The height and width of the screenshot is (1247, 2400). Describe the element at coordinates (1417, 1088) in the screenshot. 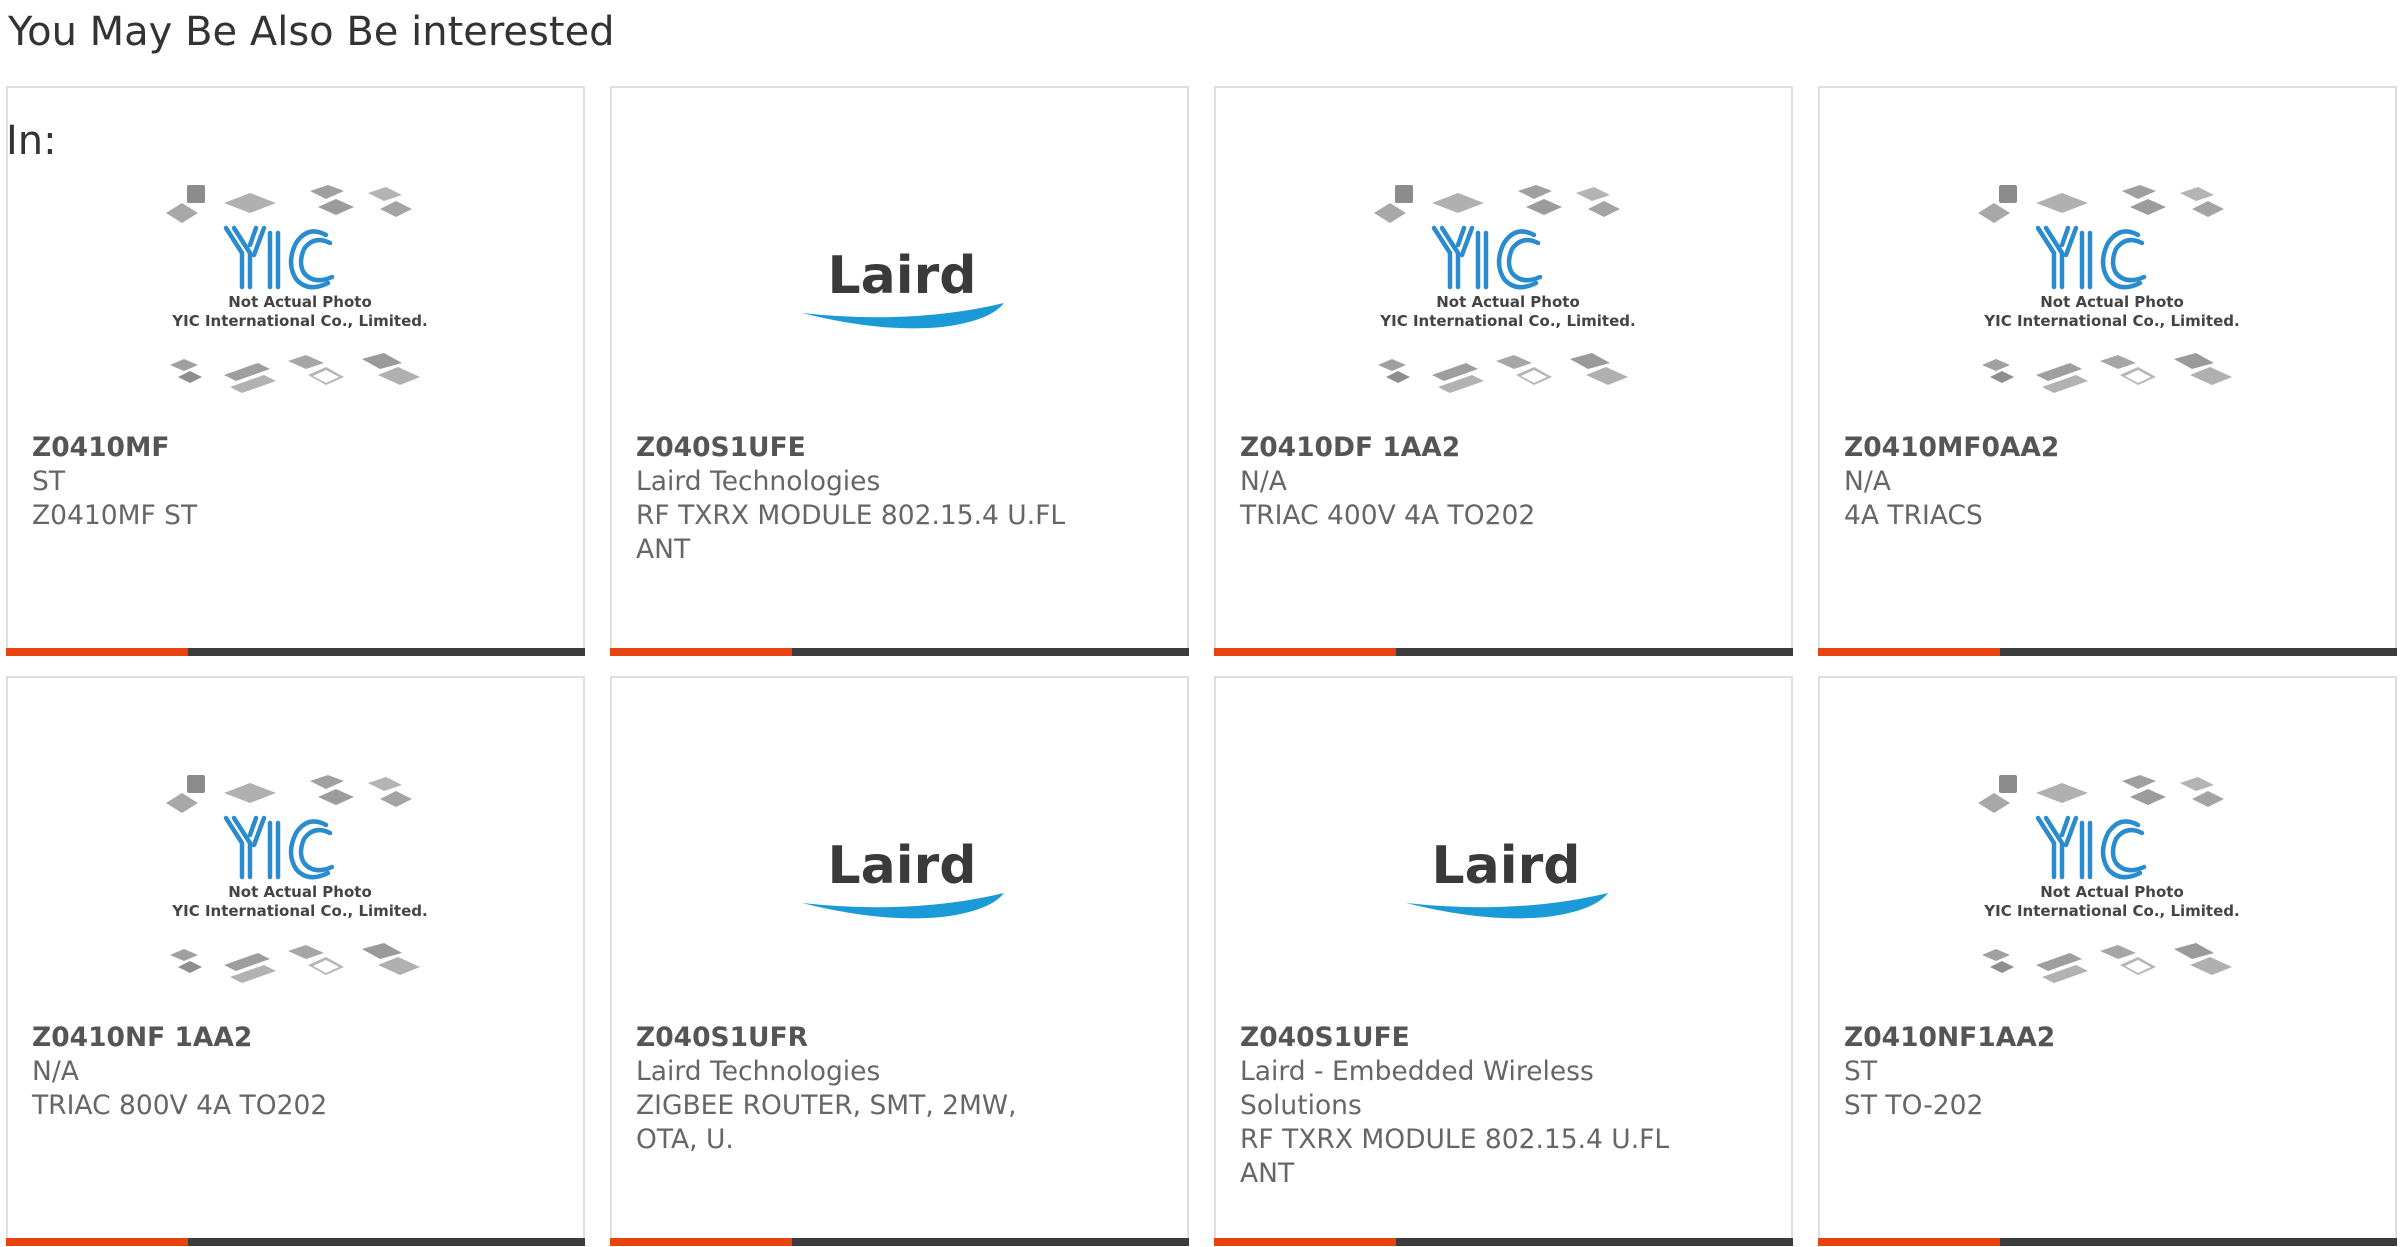

I see `manufacturer-name: Laird - Embedded Wireless Solutions` at that location.